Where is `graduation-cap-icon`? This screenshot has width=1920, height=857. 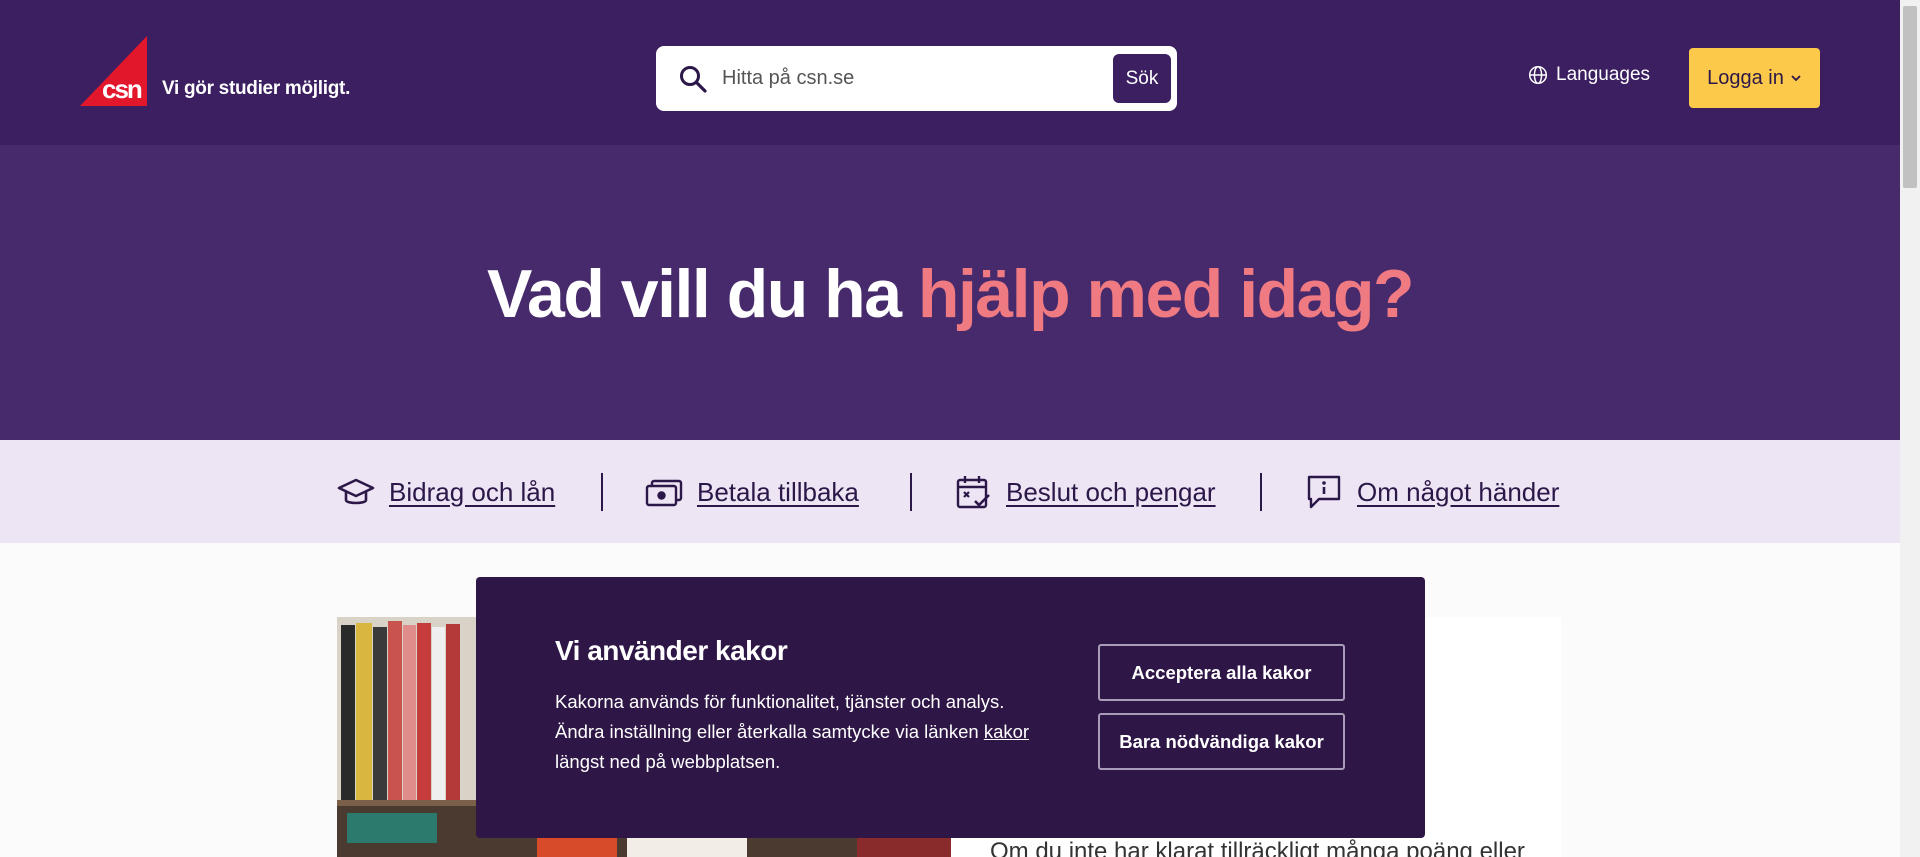
graduation-cap-icon is located at coordinates (356, 491).